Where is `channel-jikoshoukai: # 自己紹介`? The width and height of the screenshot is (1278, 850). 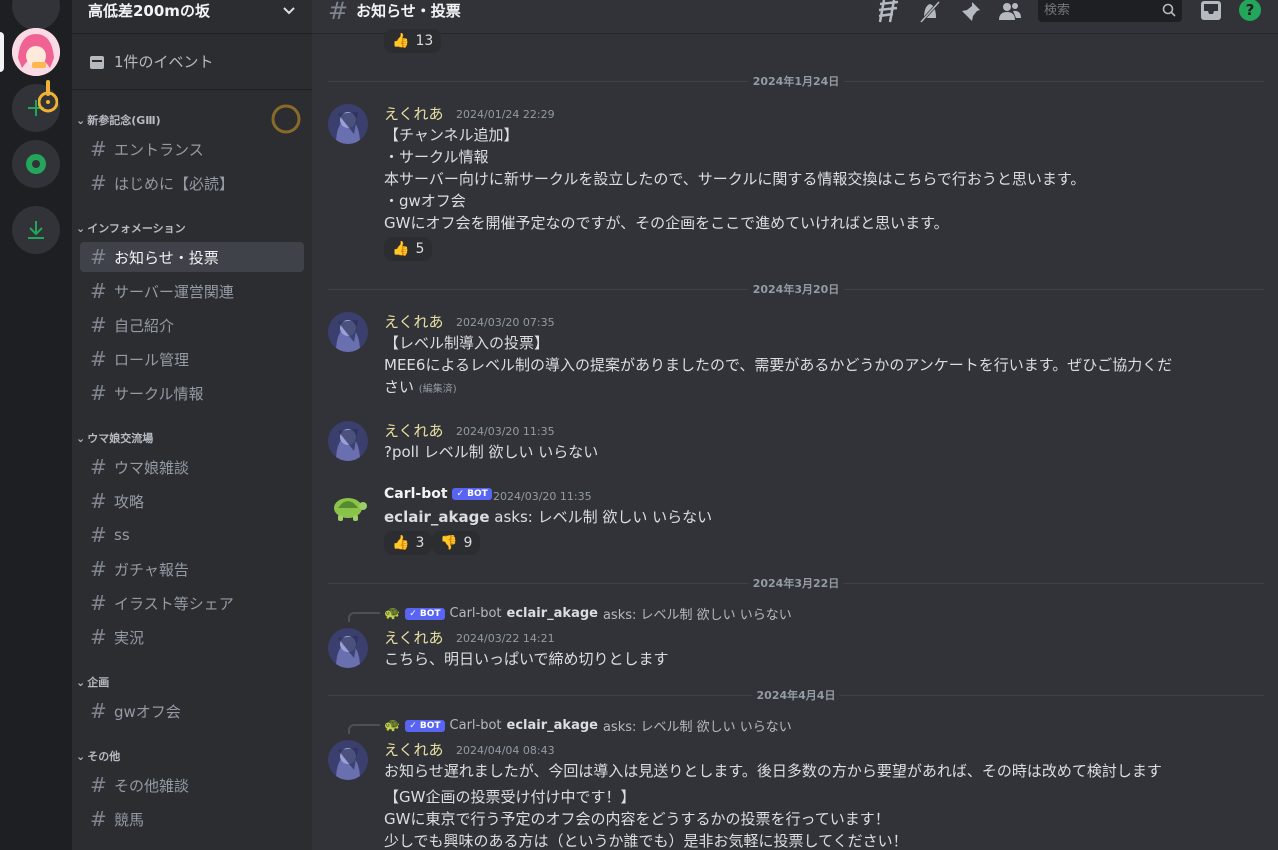
channel-jikoshoukai: # 自己紹介 is located at coordinates (192, 325).